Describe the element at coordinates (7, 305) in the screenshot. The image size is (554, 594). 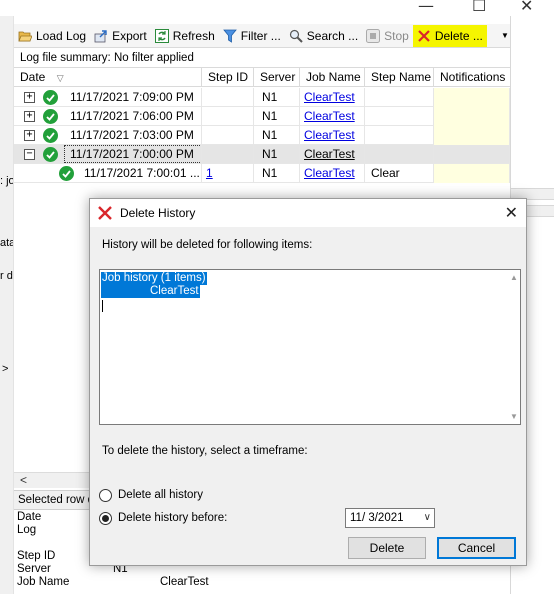
I see `left-pane-edge: : jo ata r d >` at that location.